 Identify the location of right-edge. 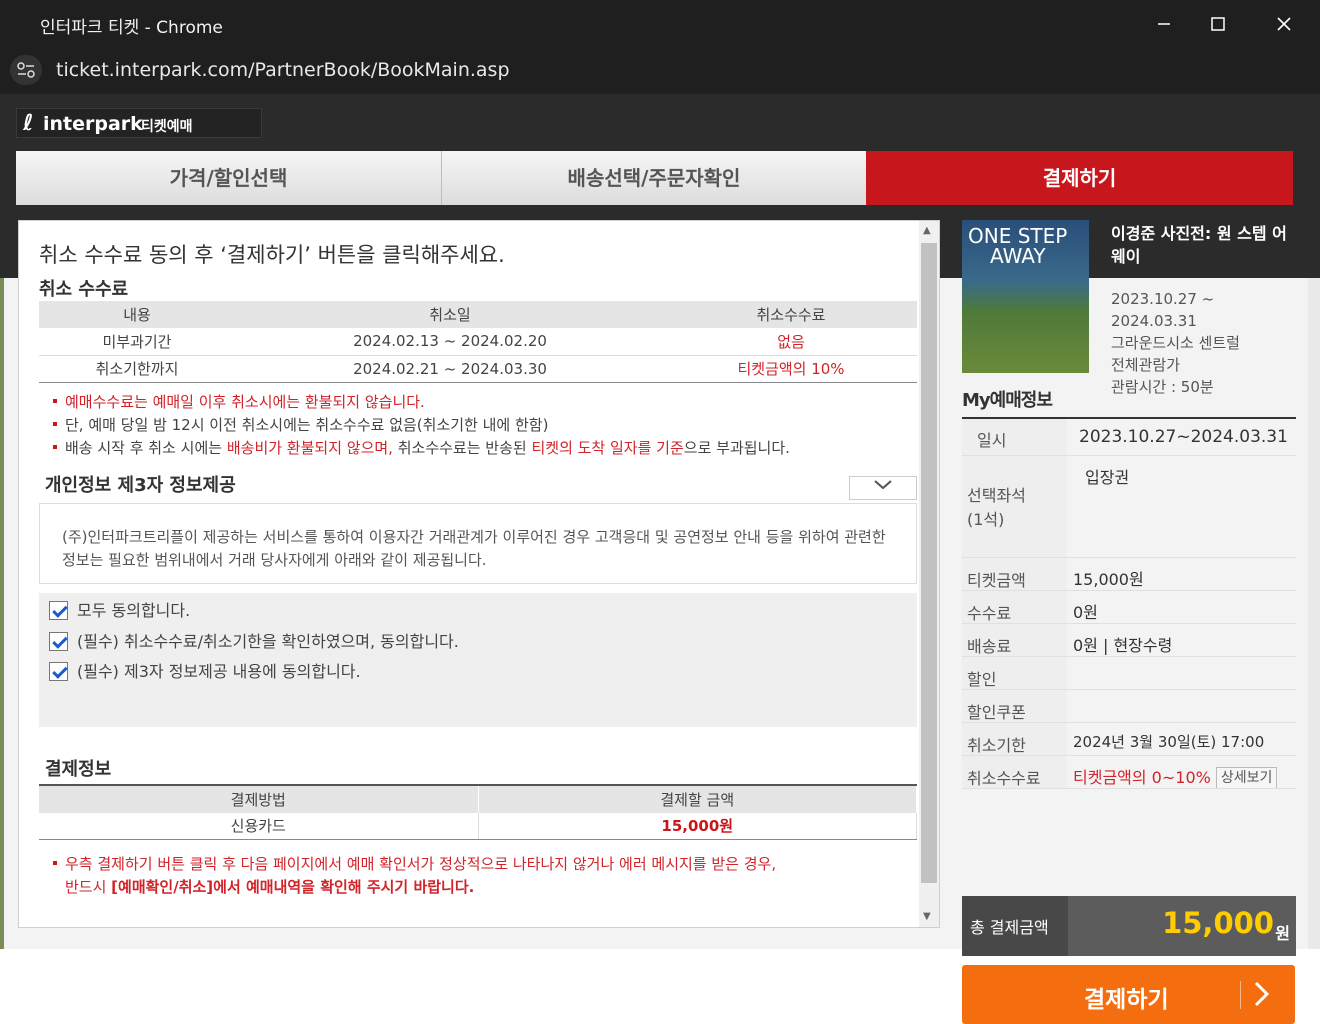
(1314, 613).